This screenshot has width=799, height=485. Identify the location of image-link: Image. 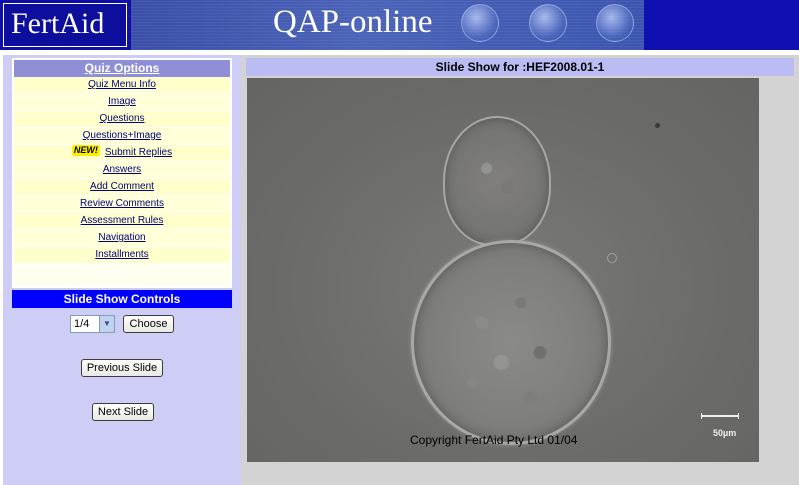
(122, 102).